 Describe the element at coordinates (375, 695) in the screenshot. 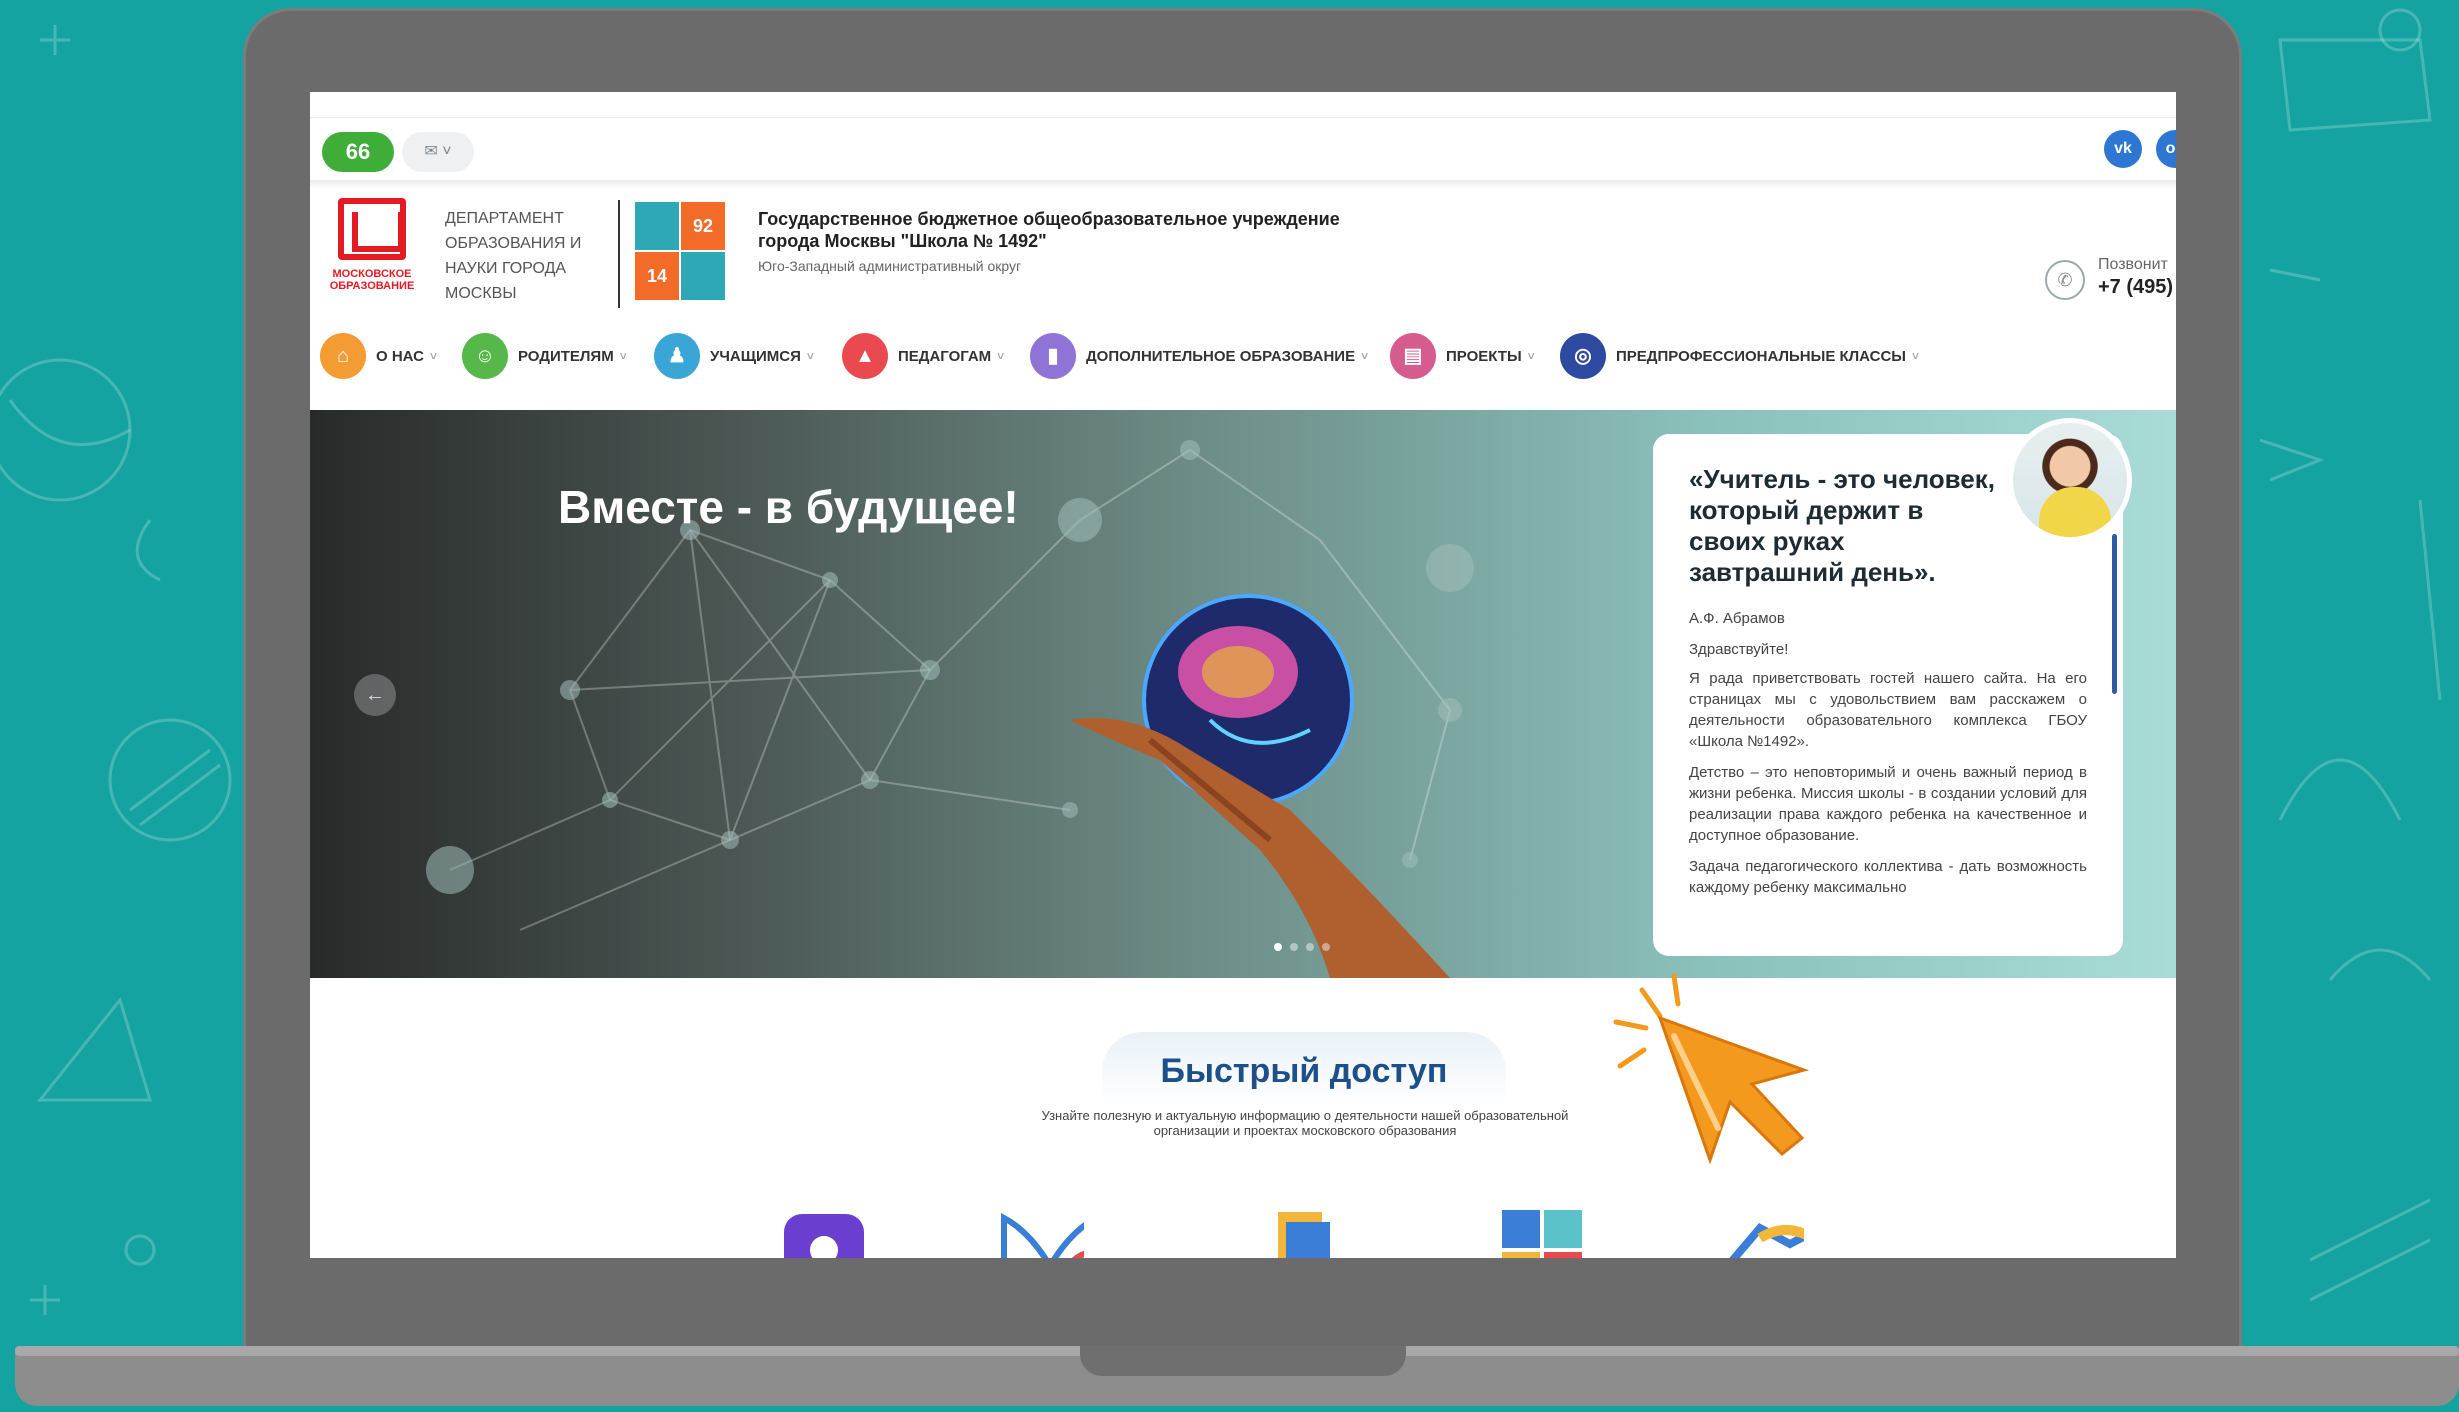

I see `slider-prev-button: ←` at that location.